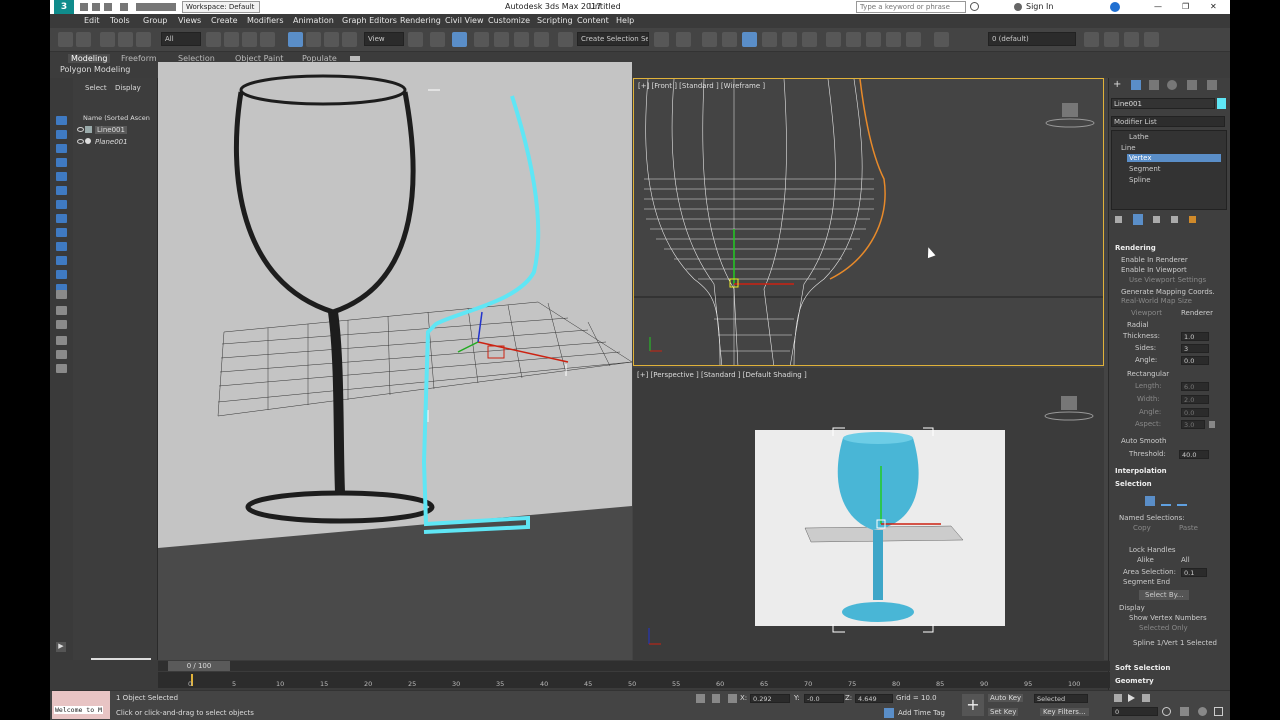  I want to click on use-viewport-settings-checkbox: Use Viewport Settings, so click(1167, 280).